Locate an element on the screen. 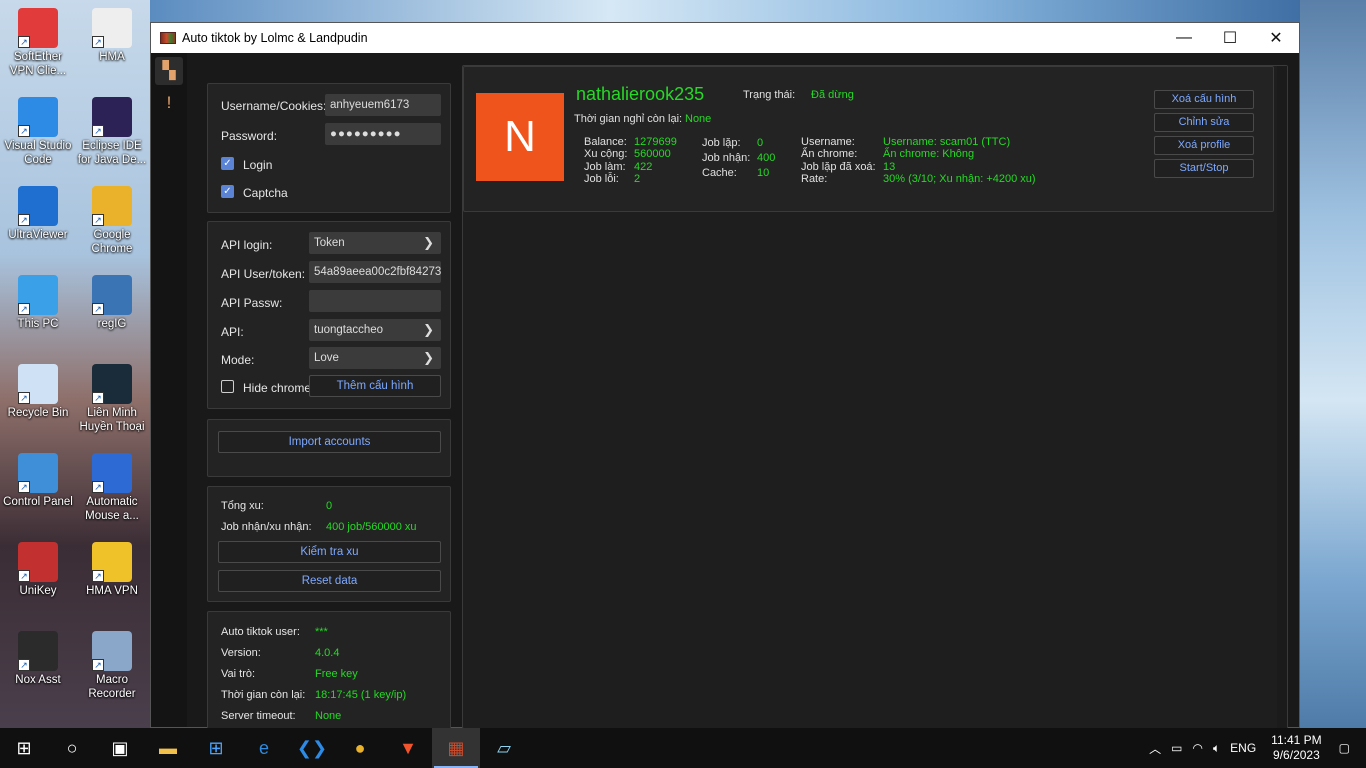  notifications-icon: ▢ is located at coordinates (1344, 748).